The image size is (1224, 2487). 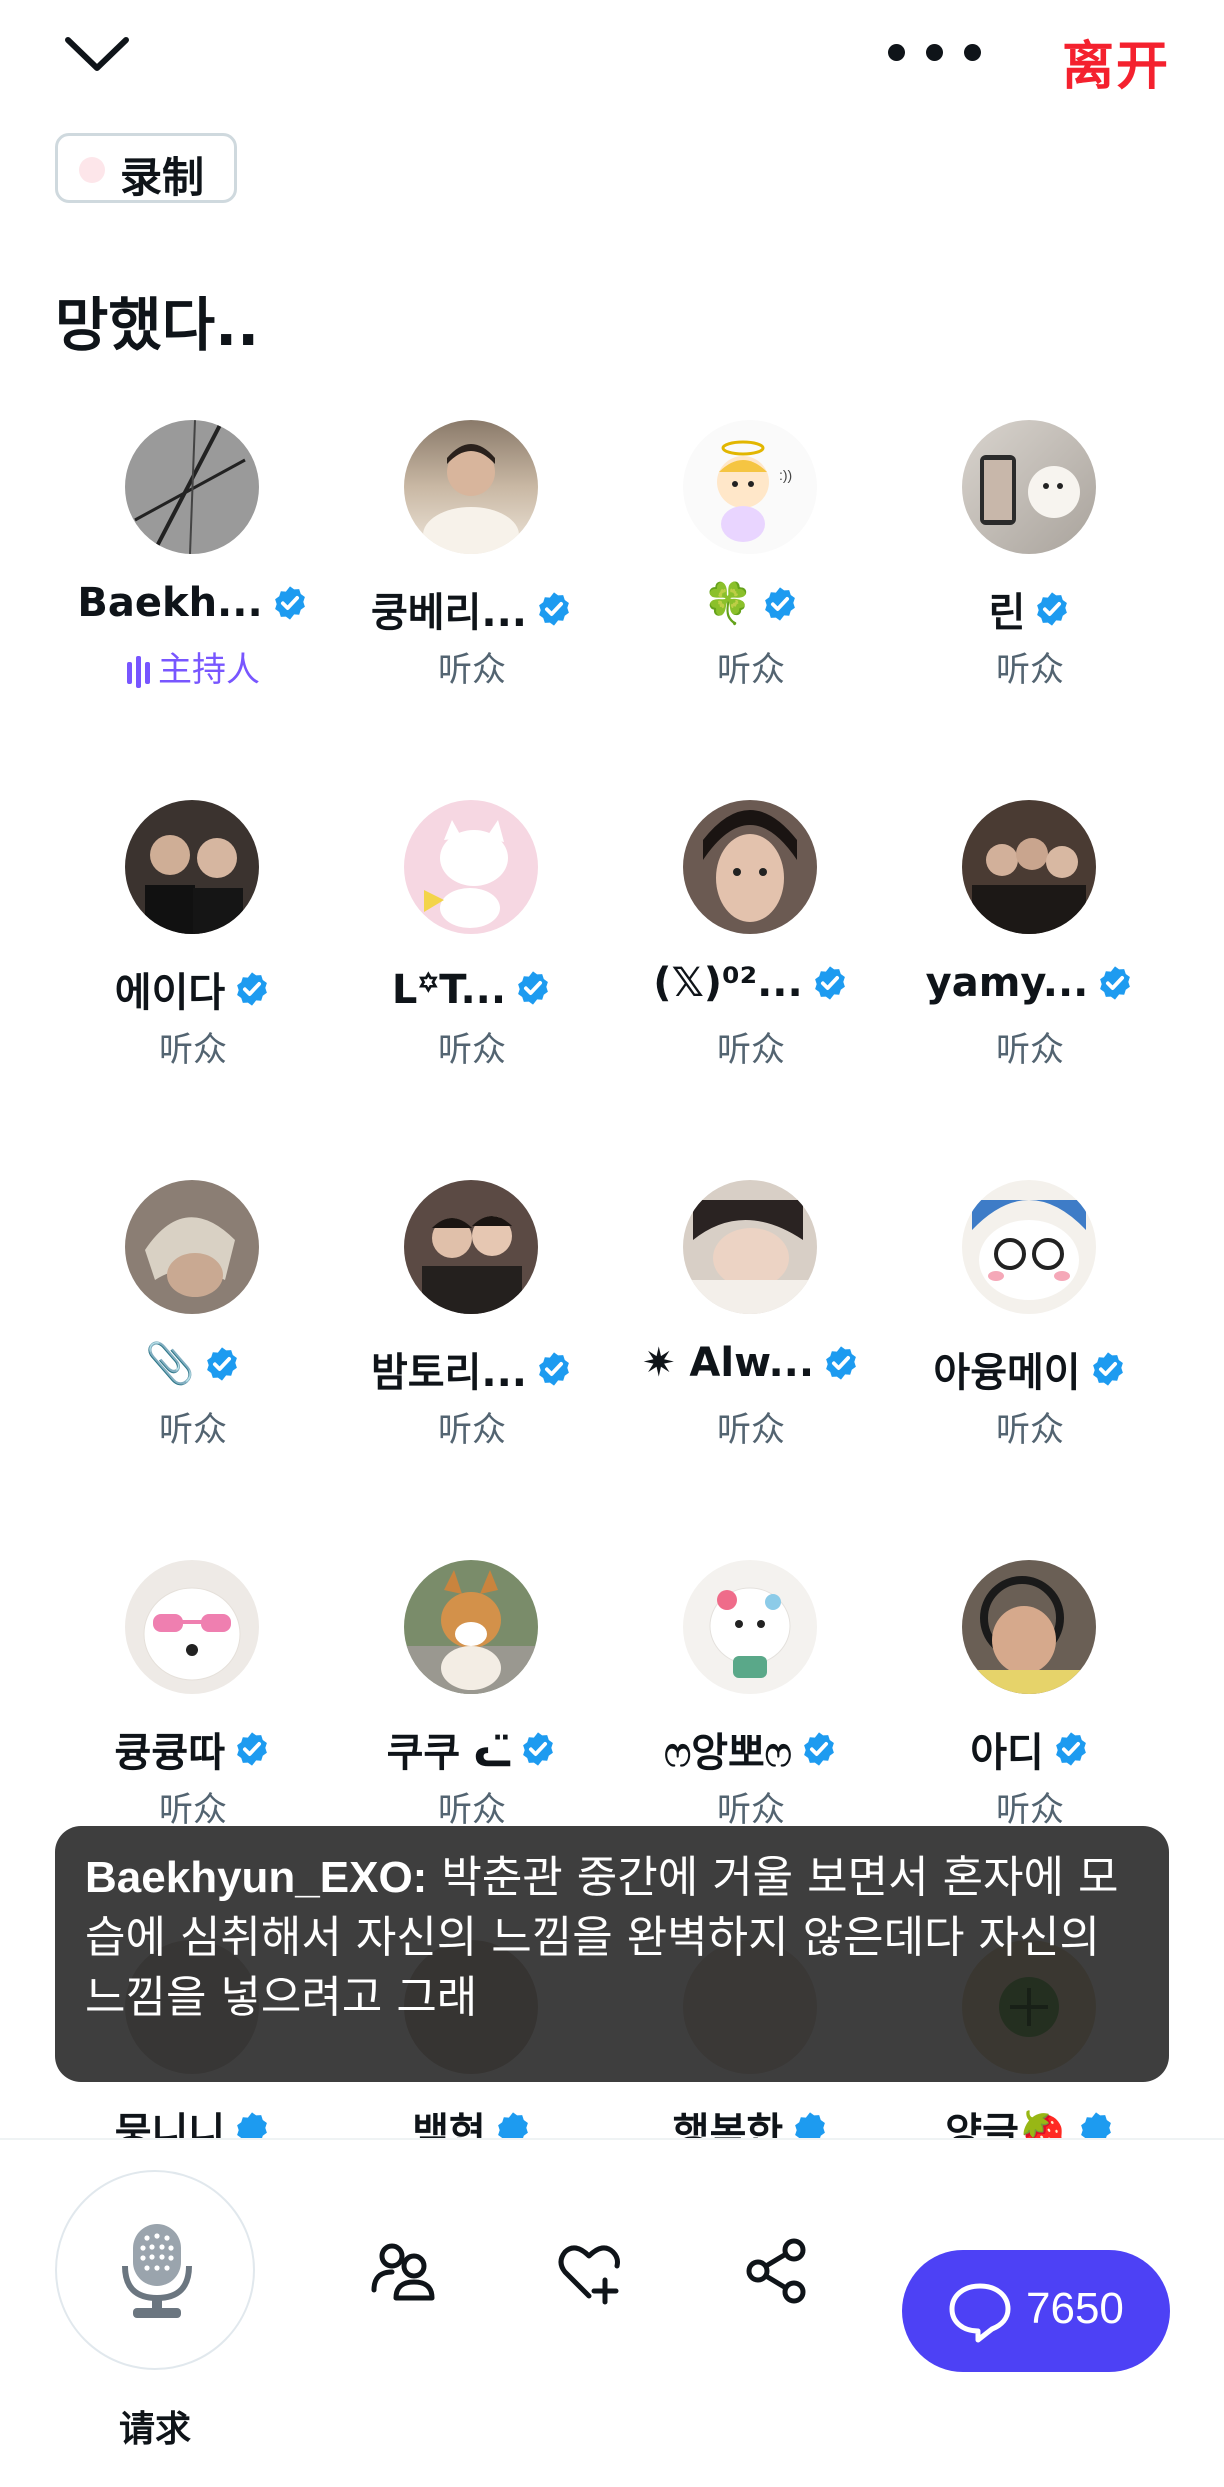 I want to click on participant-cell: ✷ Alw... 听众, so click(x=751, y=1330).